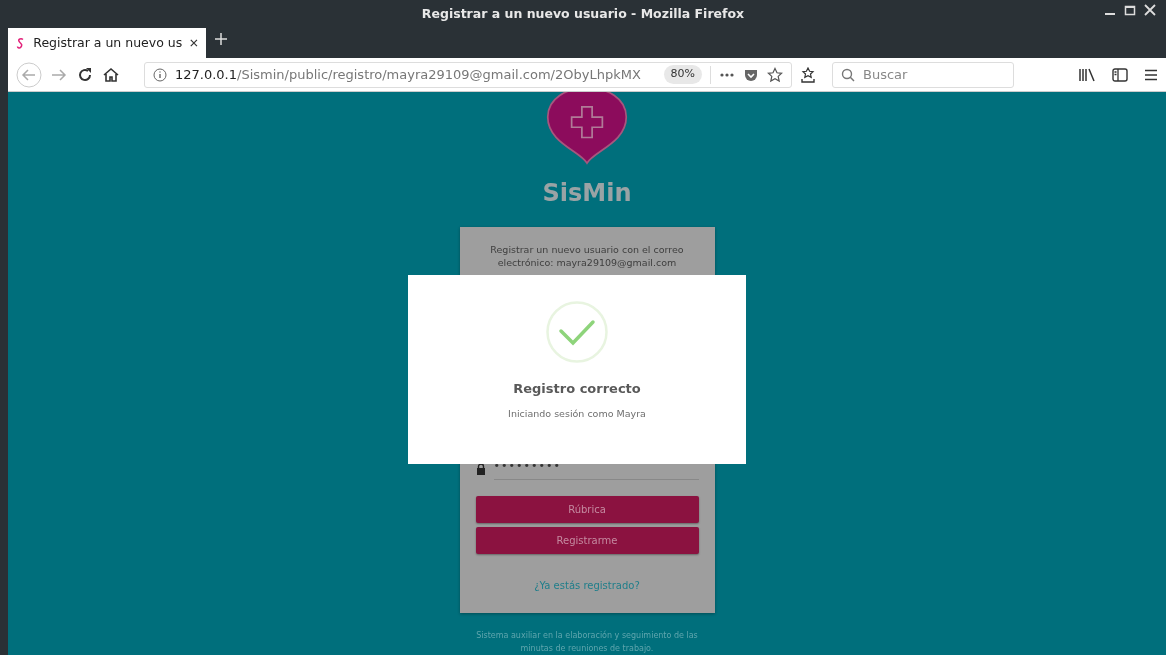 The width and height of the screenshot is (1166, 655). Describe the element at coordinates (1120, 74) in the screenshot. I see `sidebar-icon` at that location.